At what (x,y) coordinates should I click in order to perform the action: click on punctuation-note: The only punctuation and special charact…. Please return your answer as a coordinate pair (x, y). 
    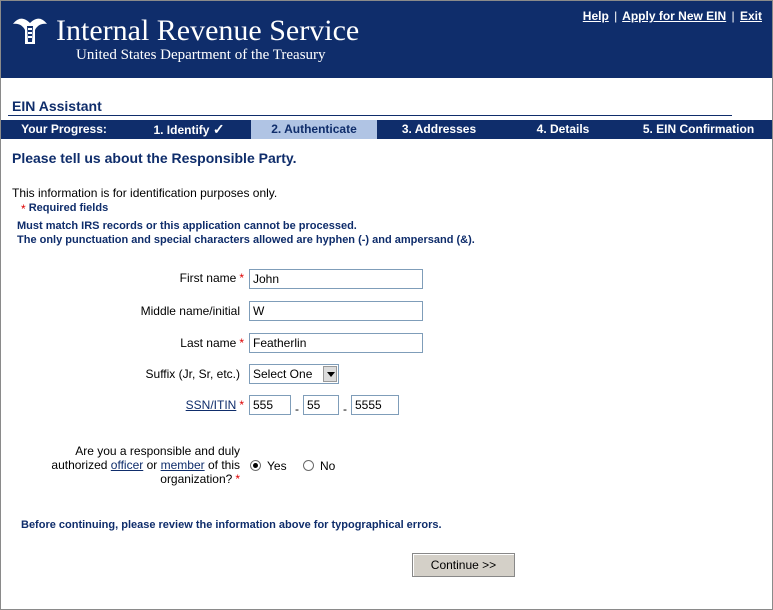
    Looking at the image, I should click on (246, 240).